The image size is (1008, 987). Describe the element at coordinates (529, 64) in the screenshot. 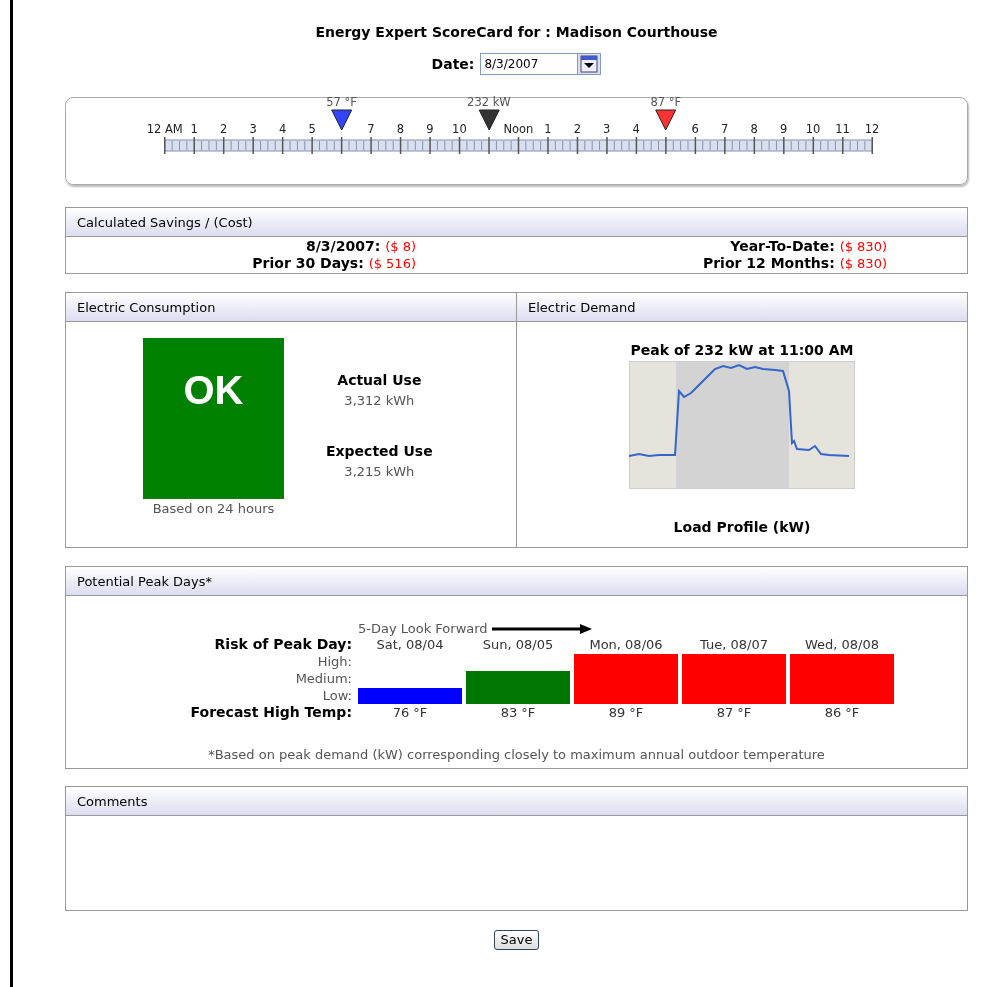

I see `date-field: 8/3/2007` at that location.